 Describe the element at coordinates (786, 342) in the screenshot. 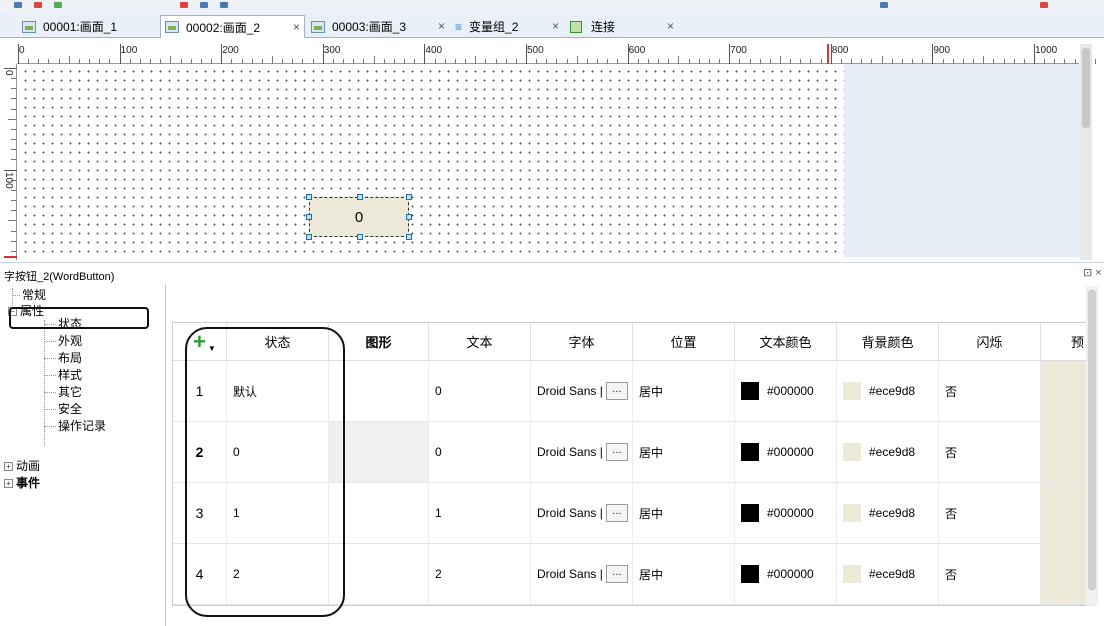

I see `column-header-text-color: 文本颜色` at that location.